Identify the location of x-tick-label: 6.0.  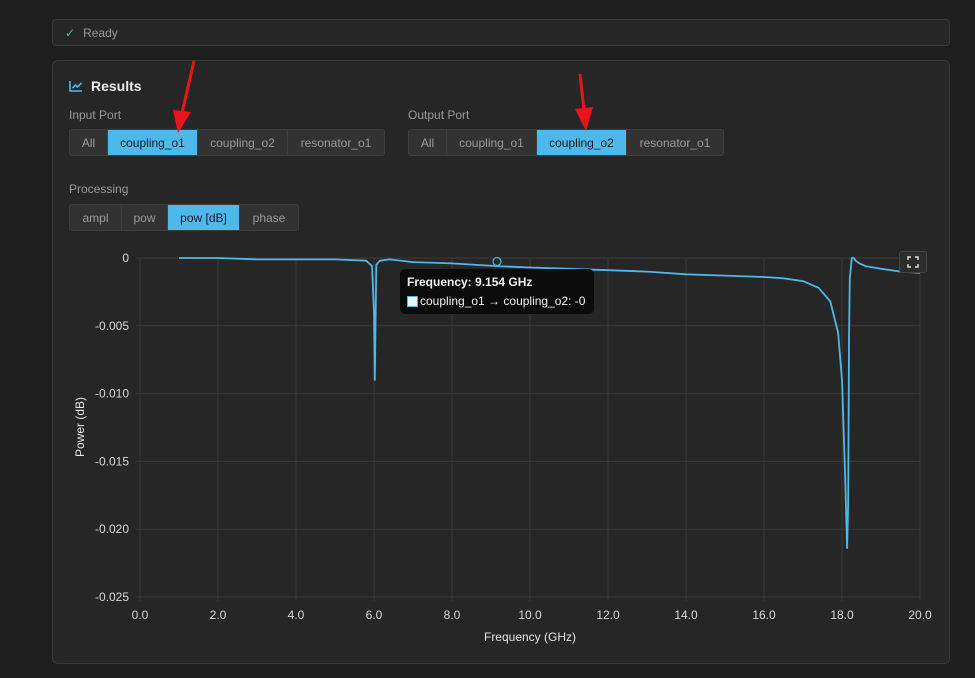
(374, 615).